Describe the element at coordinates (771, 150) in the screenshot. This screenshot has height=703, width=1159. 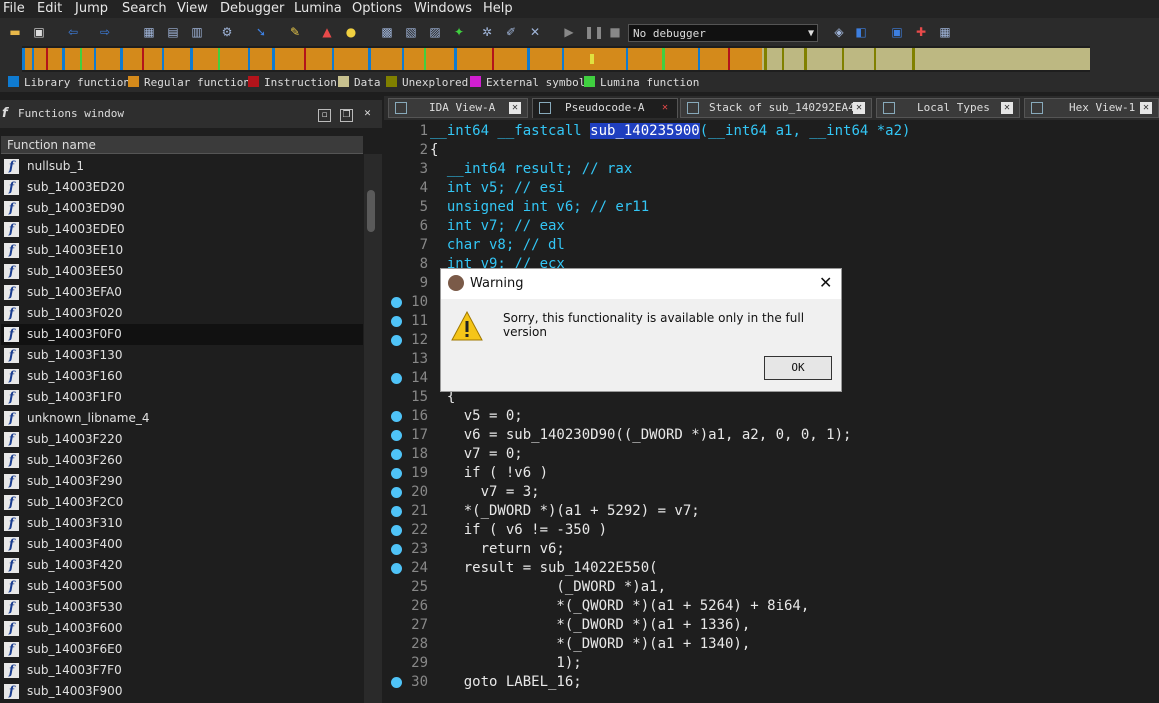
I see `code-line: 2{` at that location.